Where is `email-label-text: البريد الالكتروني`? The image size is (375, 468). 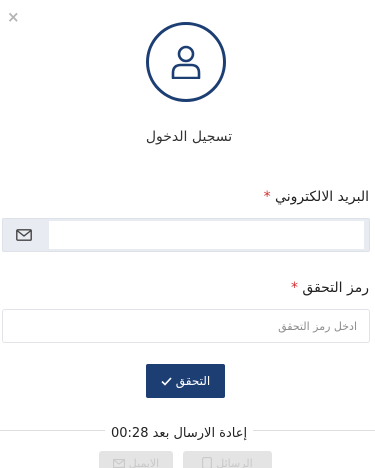 email-label-text: البريد الالكتروني is located at coordinates (322, 197).